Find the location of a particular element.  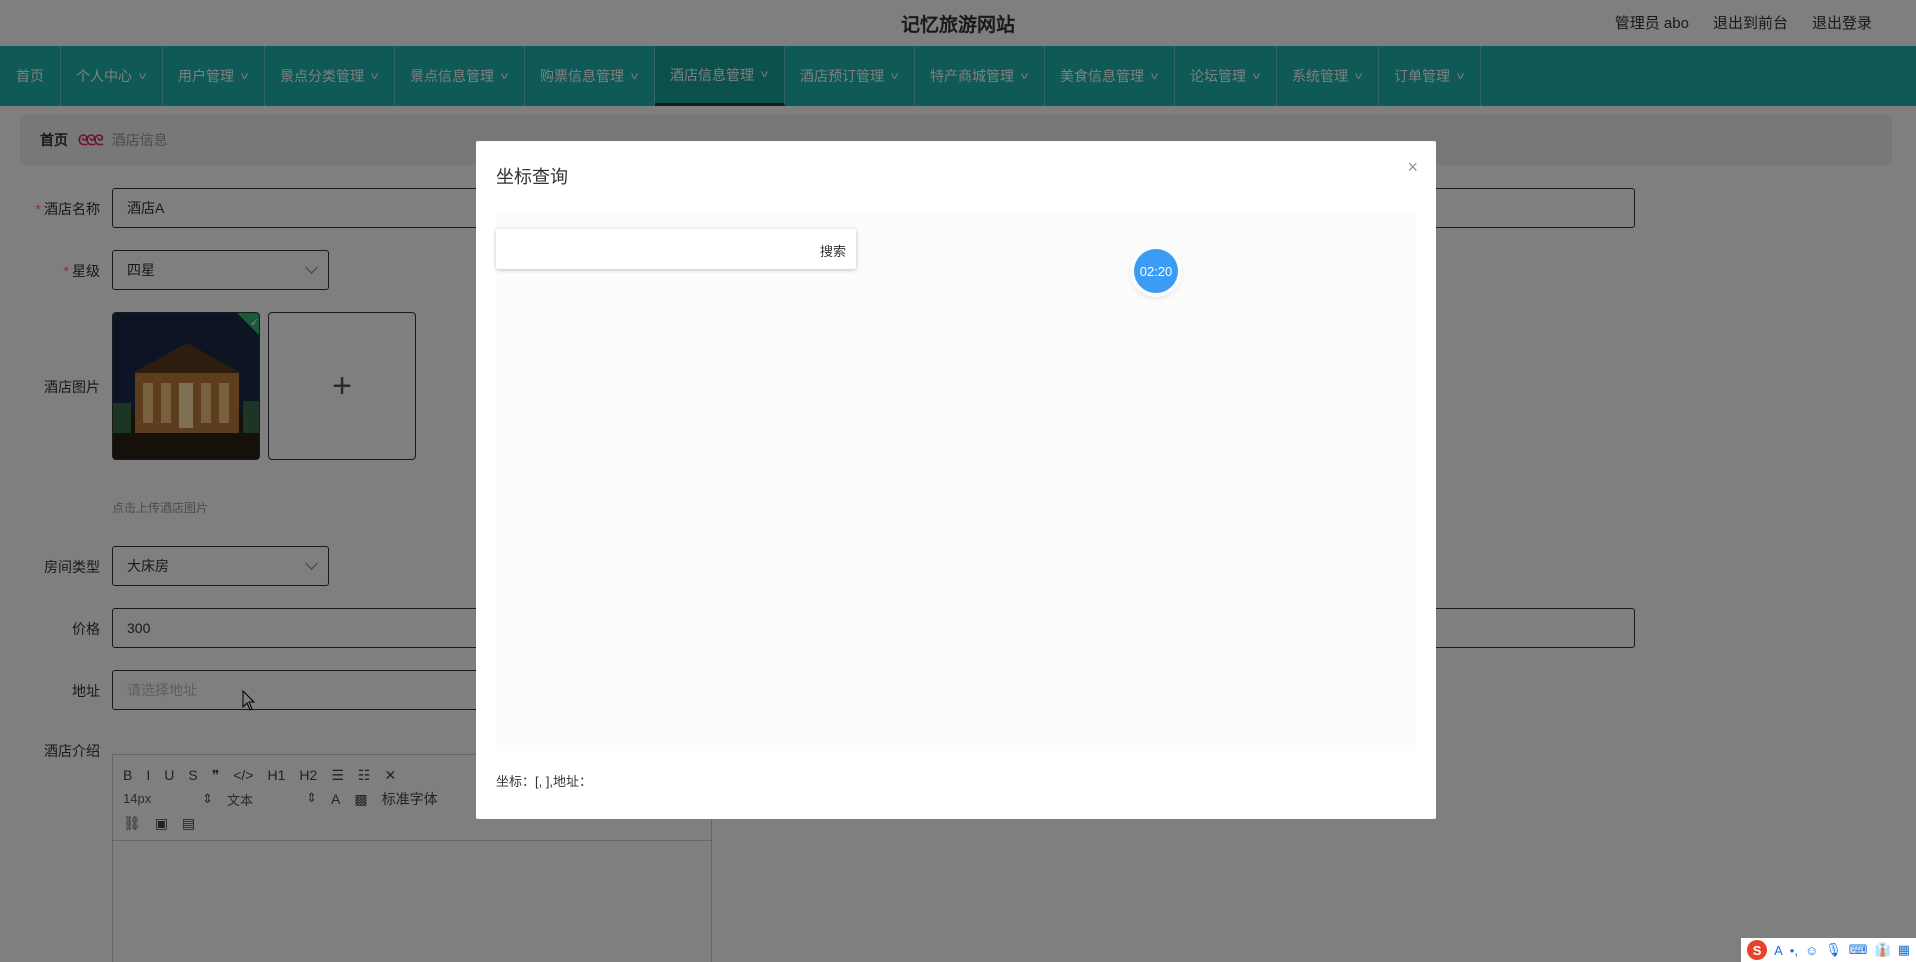

microphone-icon: 🎙 is located at coordinates (1833, 950).